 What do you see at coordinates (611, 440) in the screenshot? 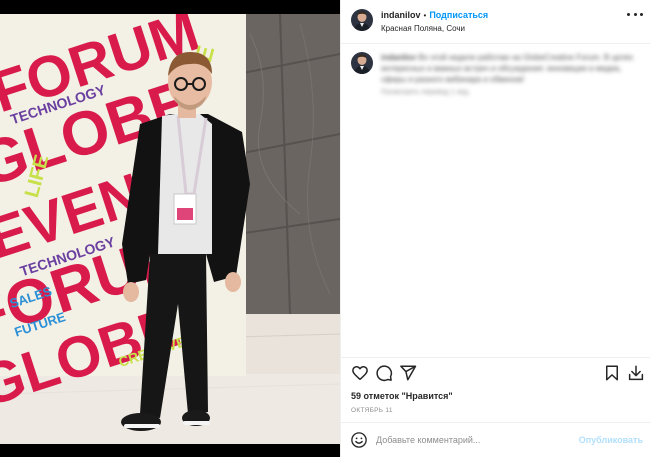
I see `publish-button: Опубликовать` at bounding box center [611, 440].